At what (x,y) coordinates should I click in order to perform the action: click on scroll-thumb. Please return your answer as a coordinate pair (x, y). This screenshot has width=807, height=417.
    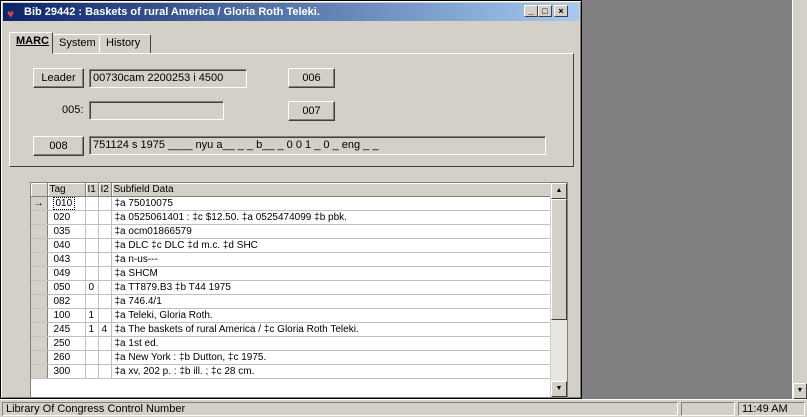
    Looking at the image, I should click on (559, 259).